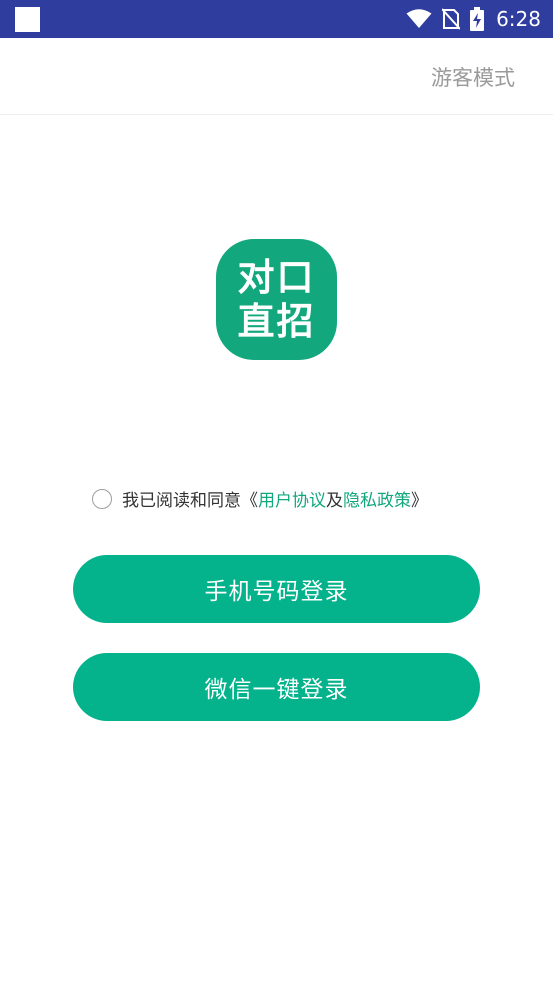  I want to click on agreement-prefix: 我已阅读和同意《, so click(190, 501).